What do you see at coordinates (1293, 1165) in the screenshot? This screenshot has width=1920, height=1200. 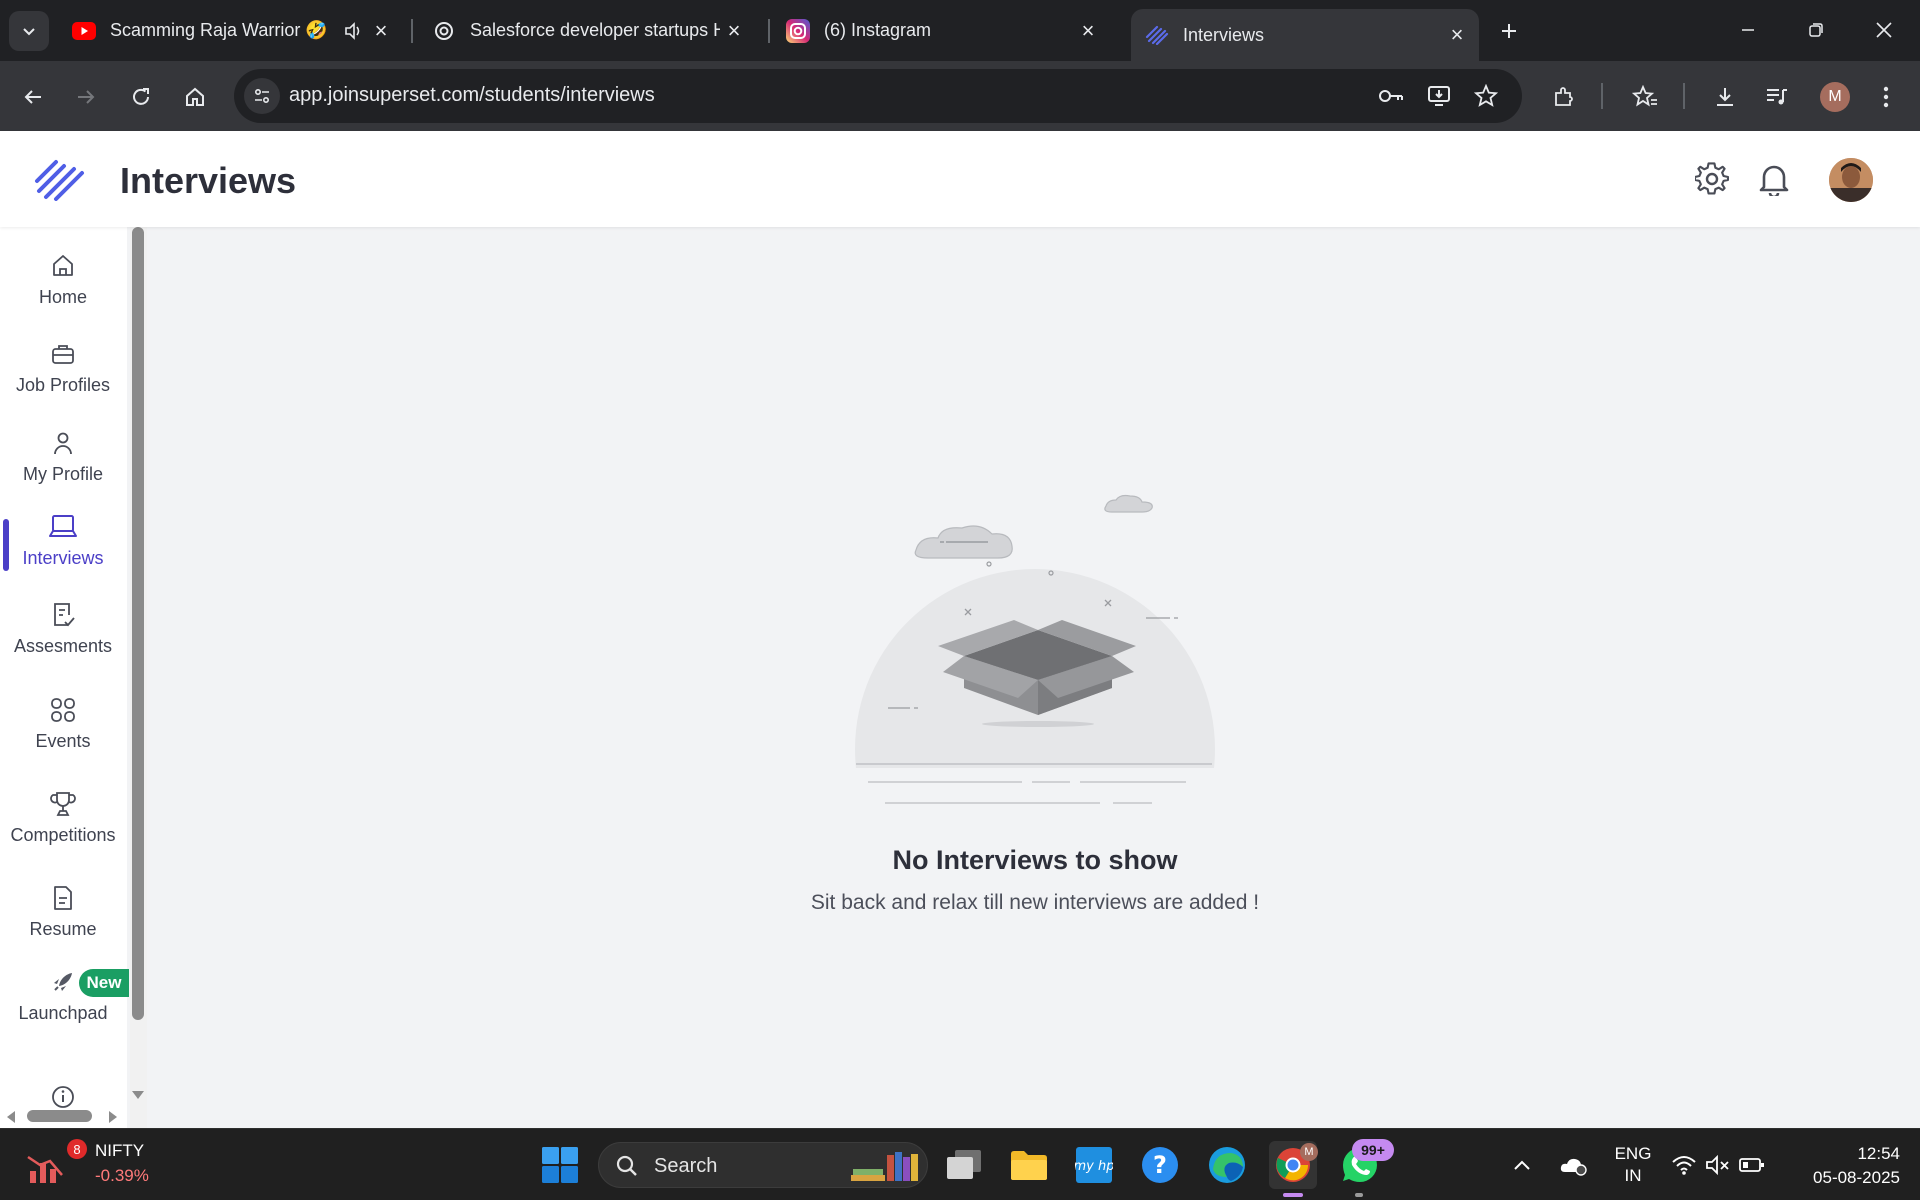 I see `chrome-button: M` at bounding box center [1293, 1165].